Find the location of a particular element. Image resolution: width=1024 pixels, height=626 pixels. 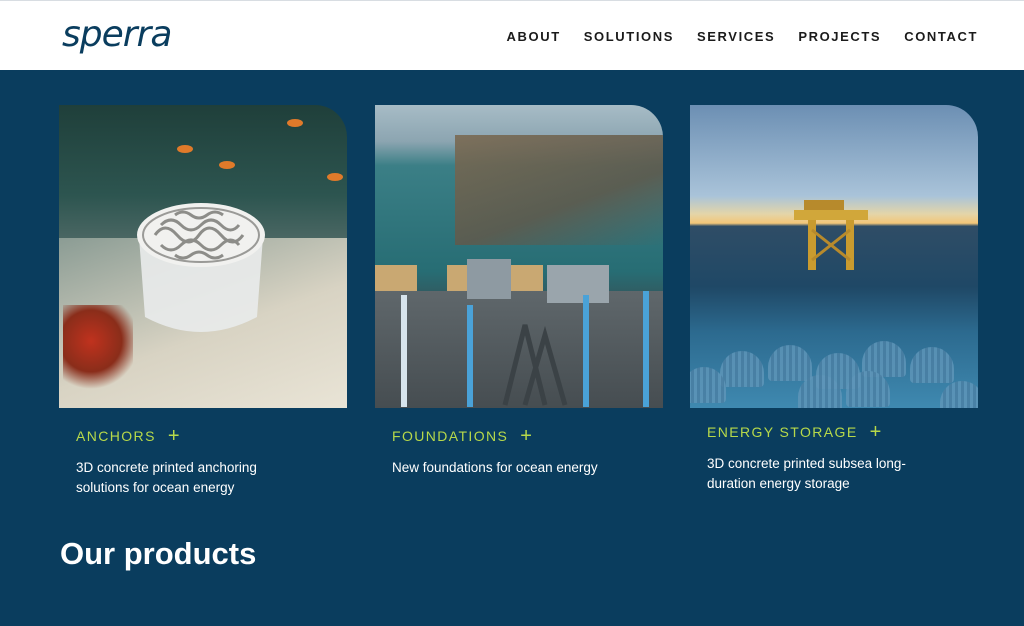

anchor-module-graphic is located at coordinates (201, 267).